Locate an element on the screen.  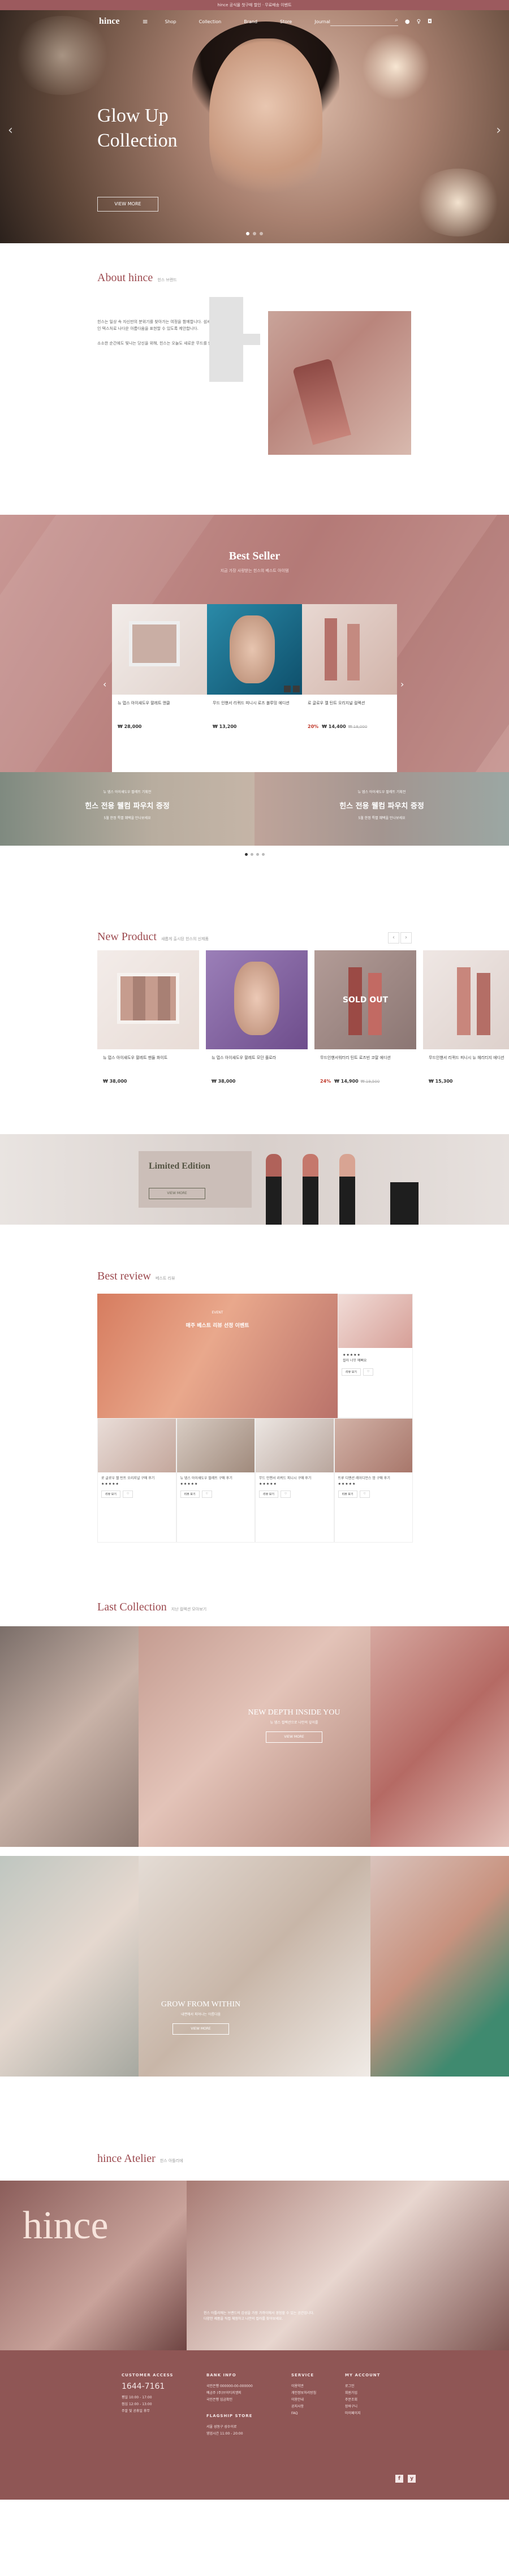
best-prev-arrow-icon: ‹ is located at coordinates (104, 684).